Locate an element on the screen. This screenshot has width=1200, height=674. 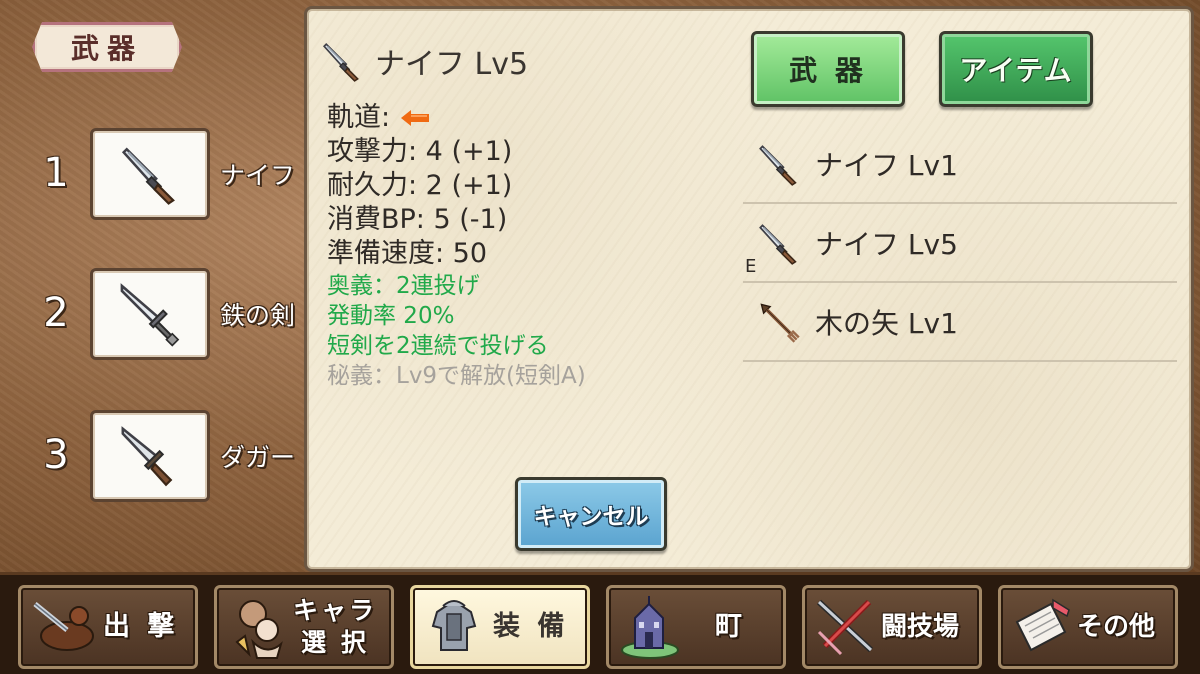
weapon-slot-2: 2 鉄の剣 is located at coordinates (155, 314).